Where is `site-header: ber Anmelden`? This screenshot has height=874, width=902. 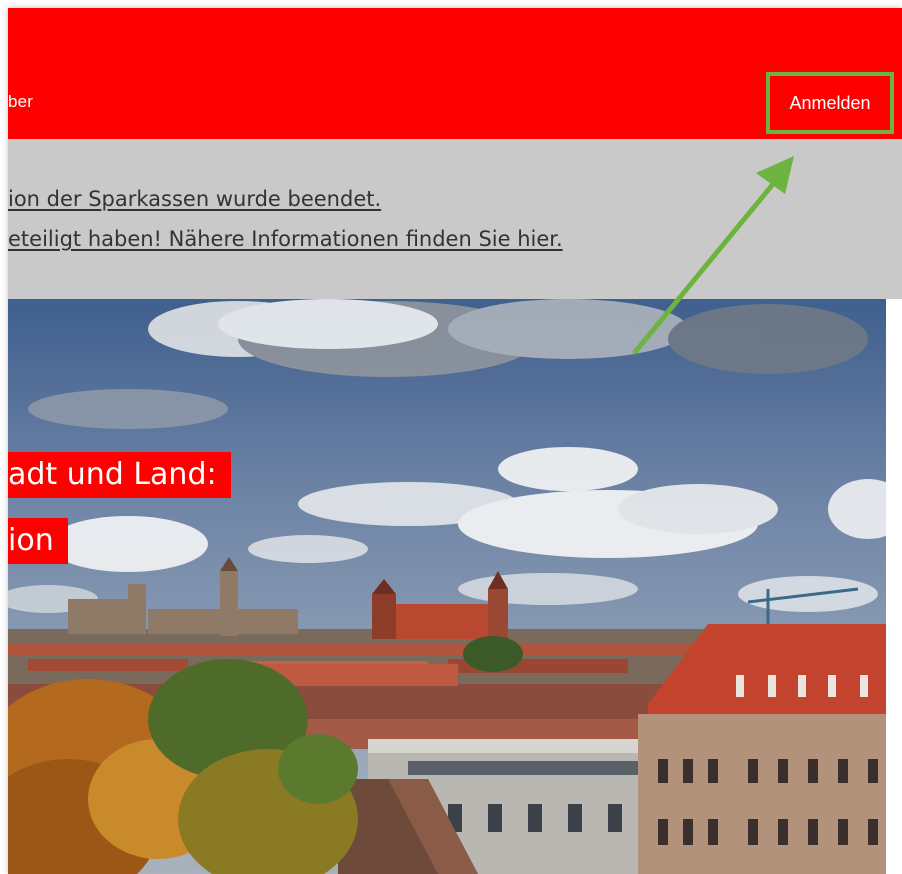
site-header: ber Anmelden is located at coordinates (455, 73).